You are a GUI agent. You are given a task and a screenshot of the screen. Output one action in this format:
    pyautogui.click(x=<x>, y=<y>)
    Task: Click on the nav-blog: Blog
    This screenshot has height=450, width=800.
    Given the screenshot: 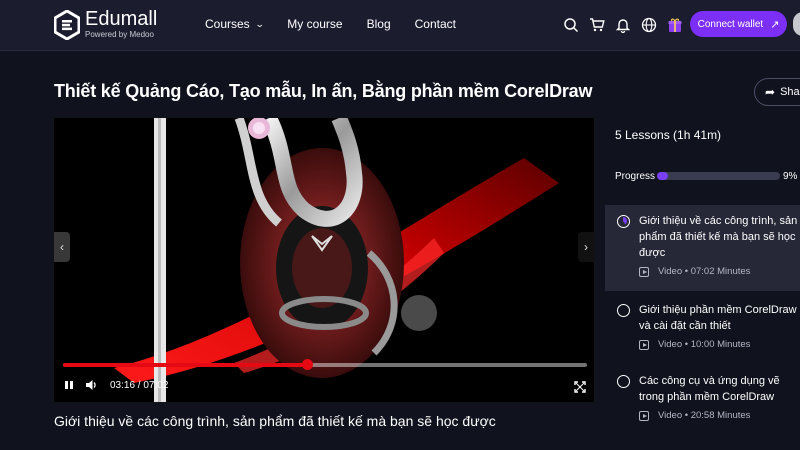 What is the action you would take?
    pyautogui.click(x=379, y=24)
    